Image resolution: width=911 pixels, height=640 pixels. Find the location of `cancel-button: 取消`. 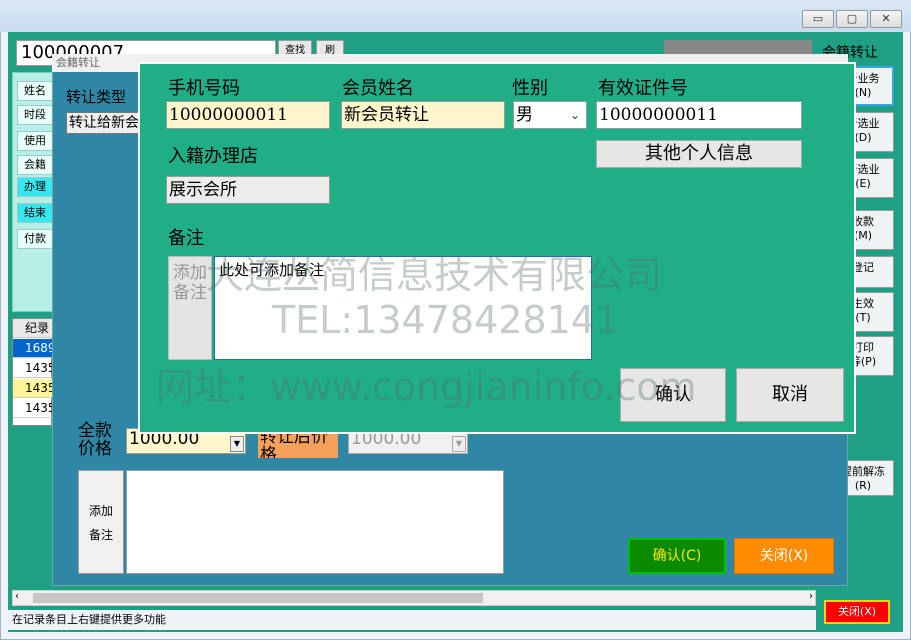

cancel-button: 取消 is located at coordinates (790, 395).